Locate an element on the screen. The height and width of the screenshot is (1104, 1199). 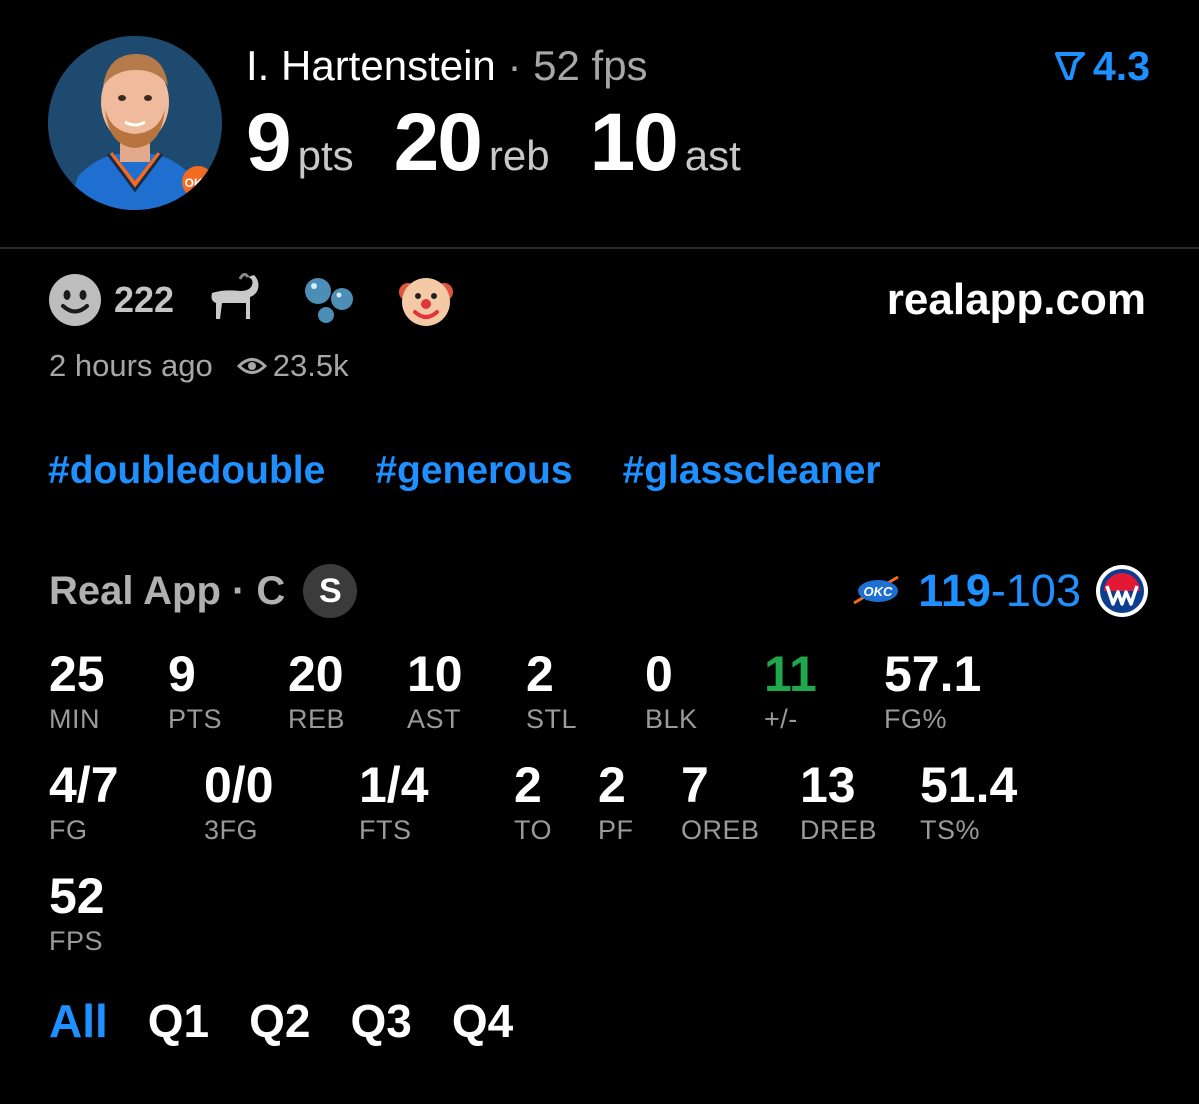
post-time: 2 hours ago is located at coordinates (131, 365).